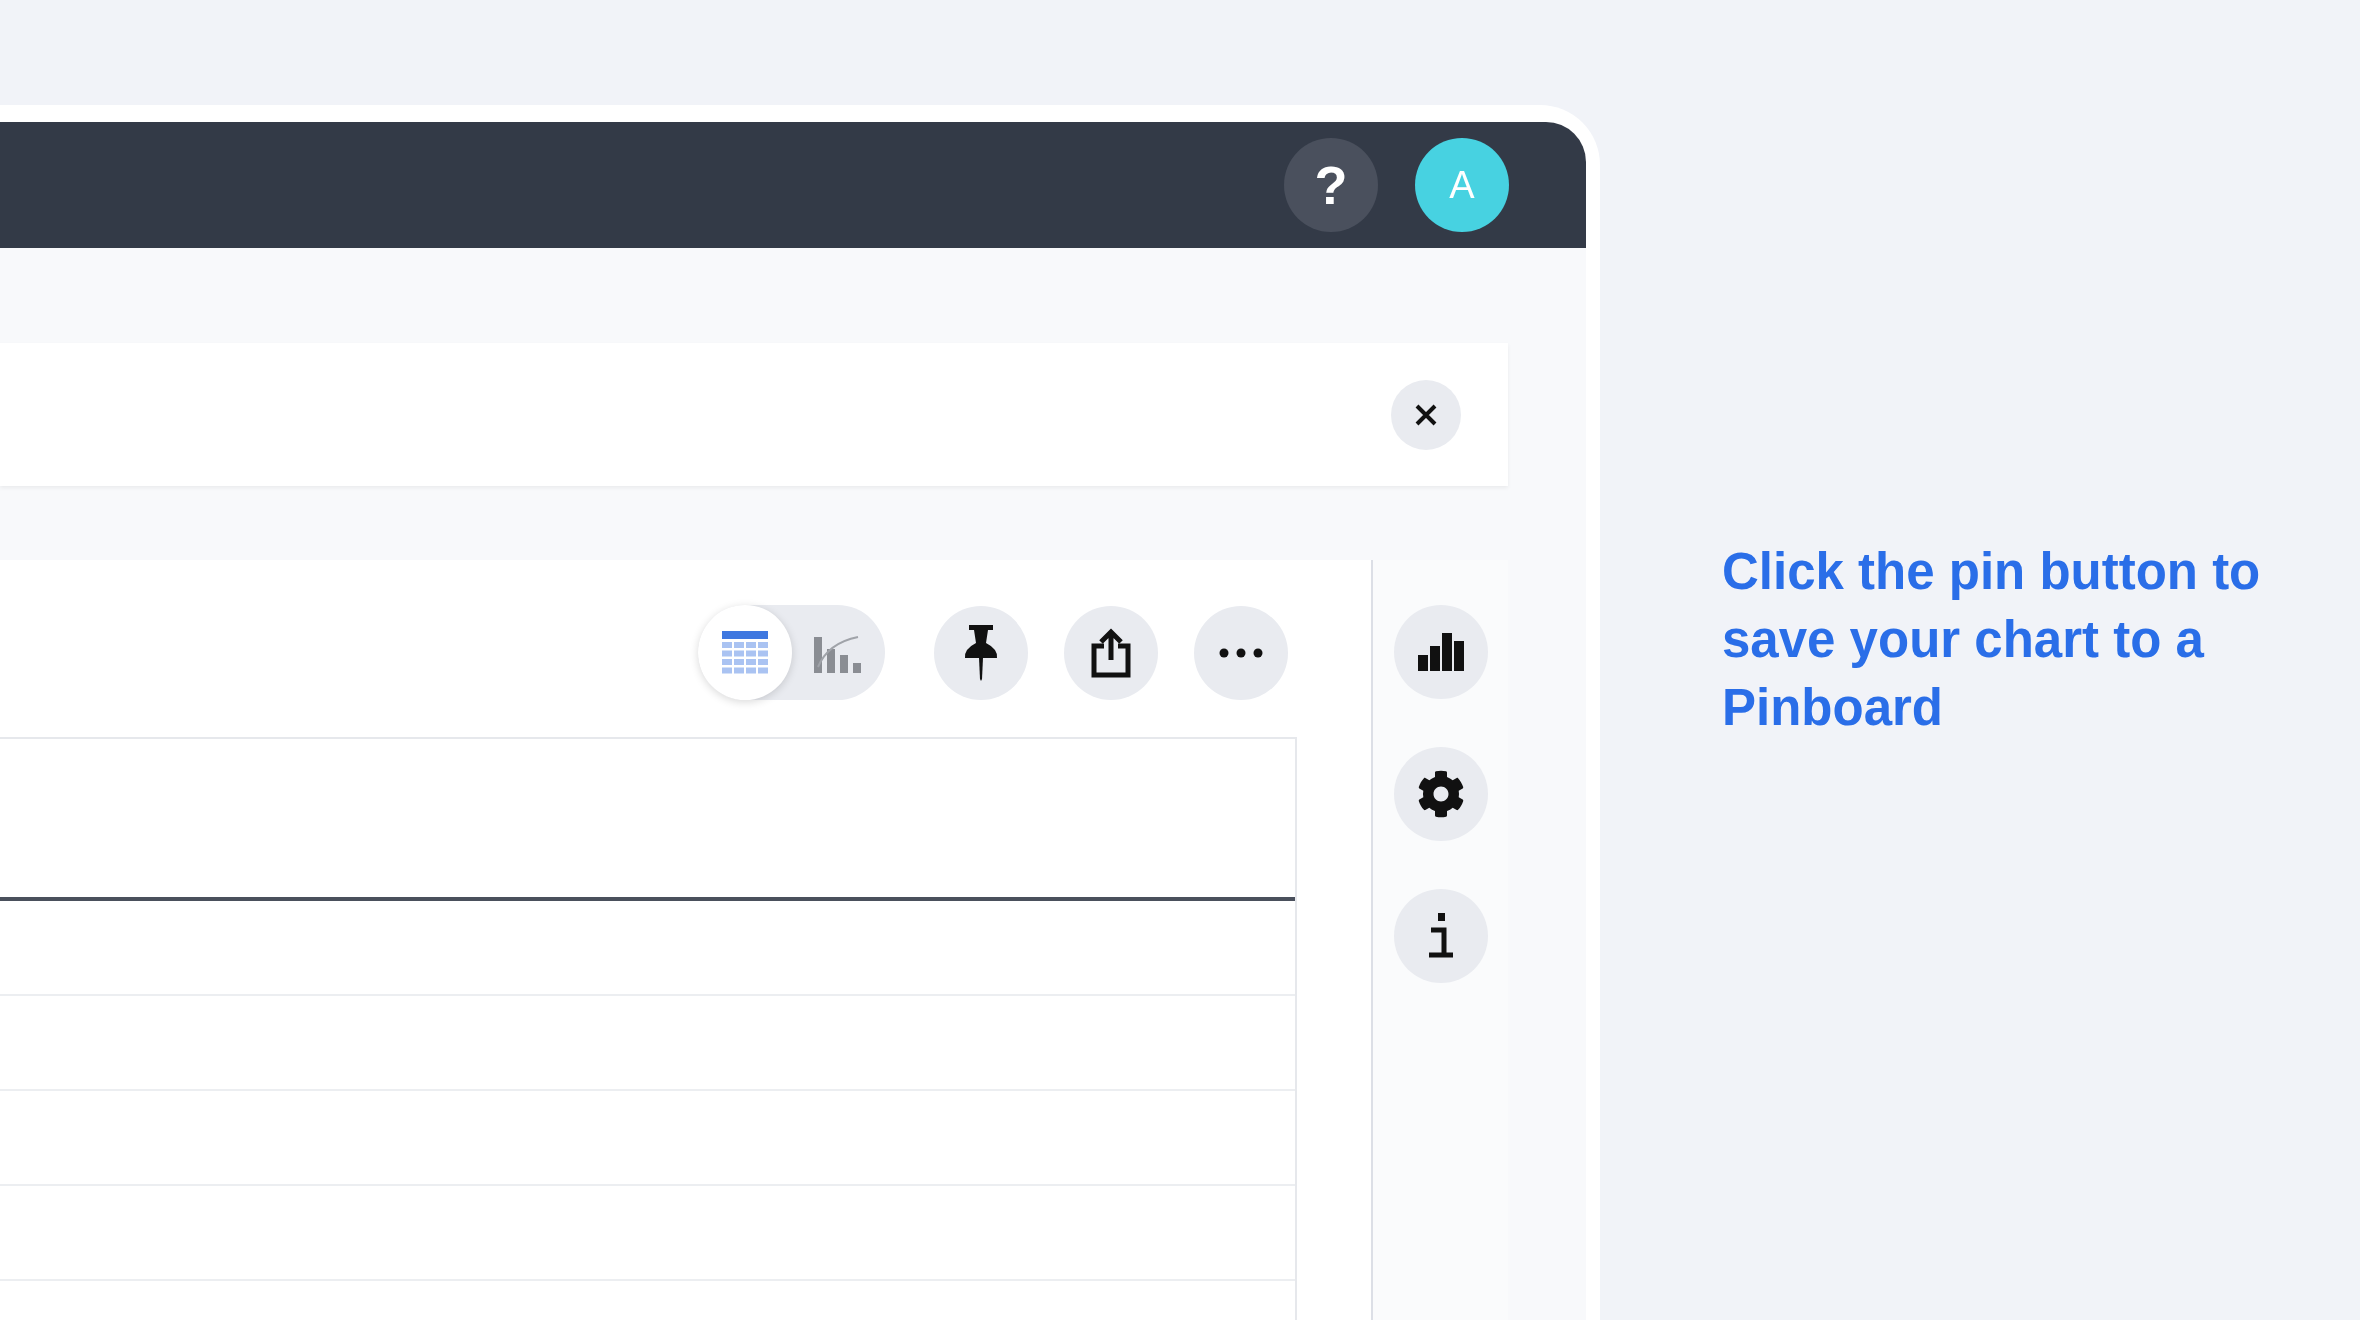 The height and width of the screenshot is (1320, 2360). I want to click on pin-icon, so click(981, 652).